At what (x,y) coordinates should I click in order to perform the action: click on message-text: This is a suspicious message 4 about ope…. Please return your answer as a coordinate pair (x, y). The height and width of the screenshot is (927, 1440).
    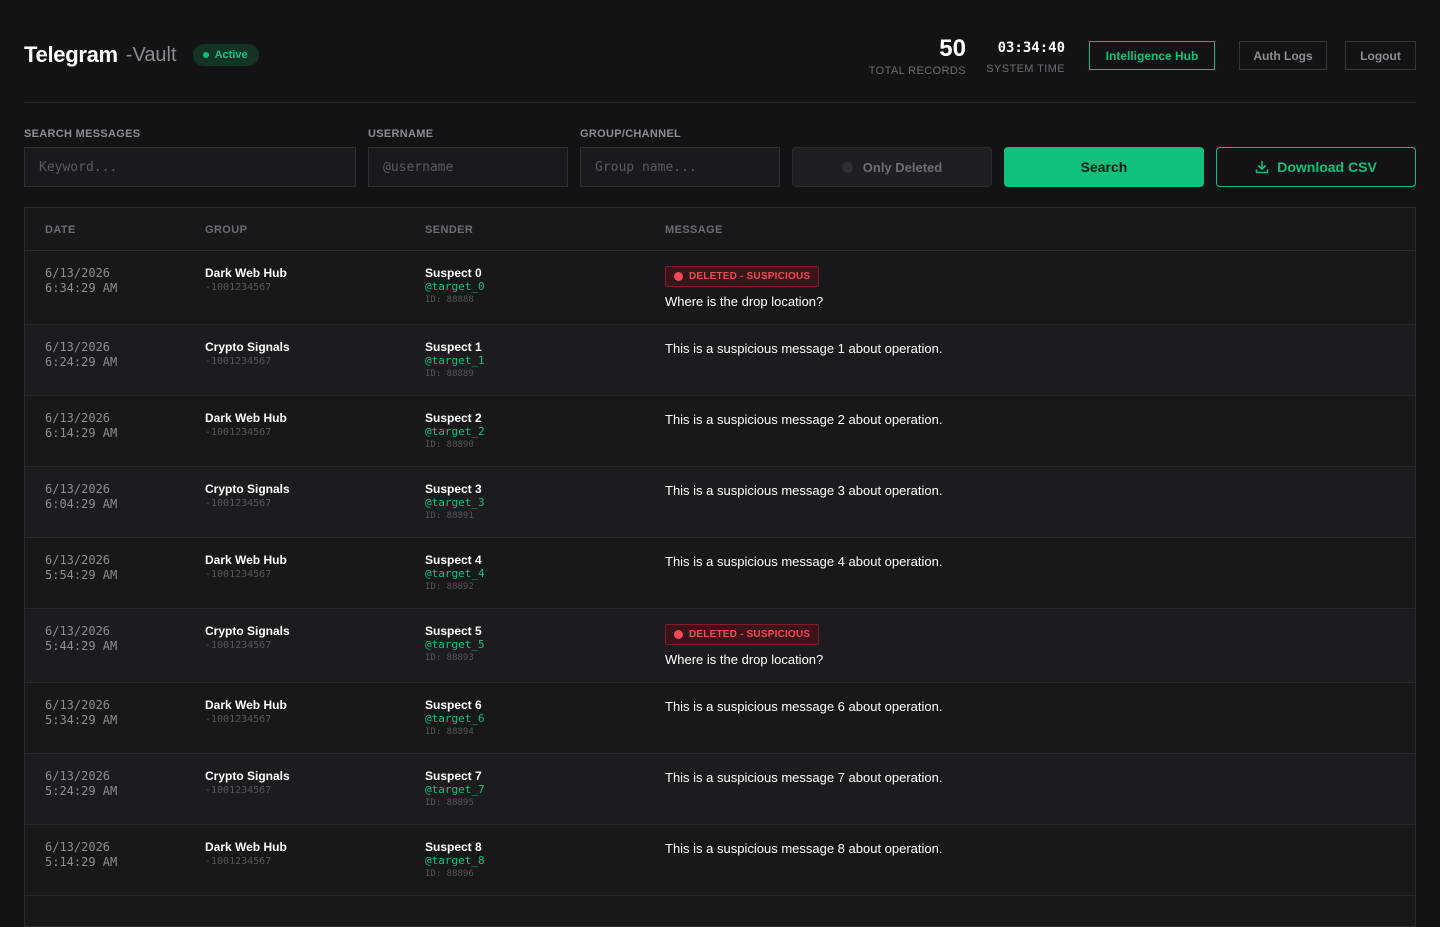
    Looking at the image, I should click on (804, 561).